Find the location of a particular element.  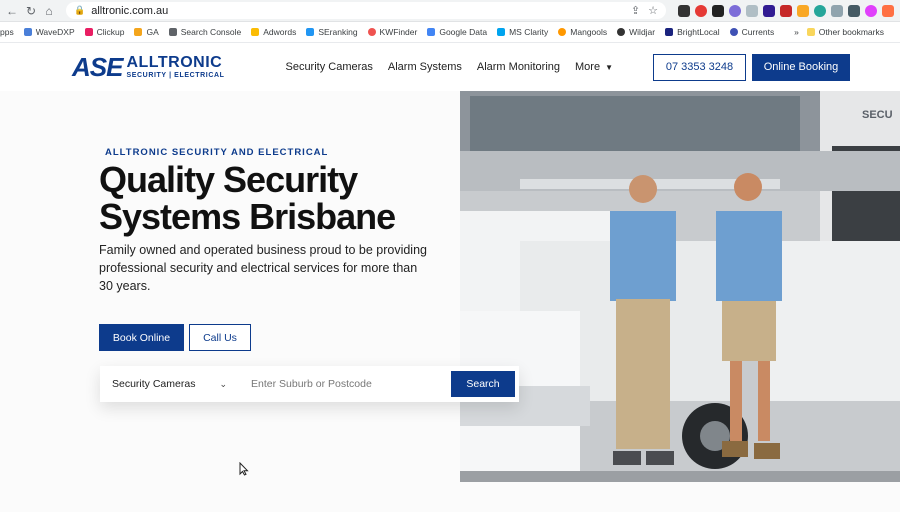

bookmark: Adwords is located at coordinates (273, 32).